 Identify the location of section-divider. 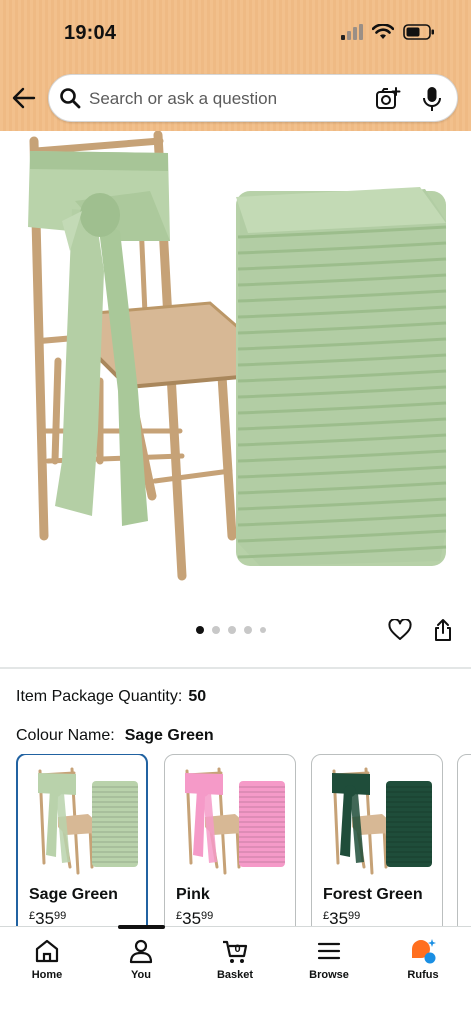
(235, 668).